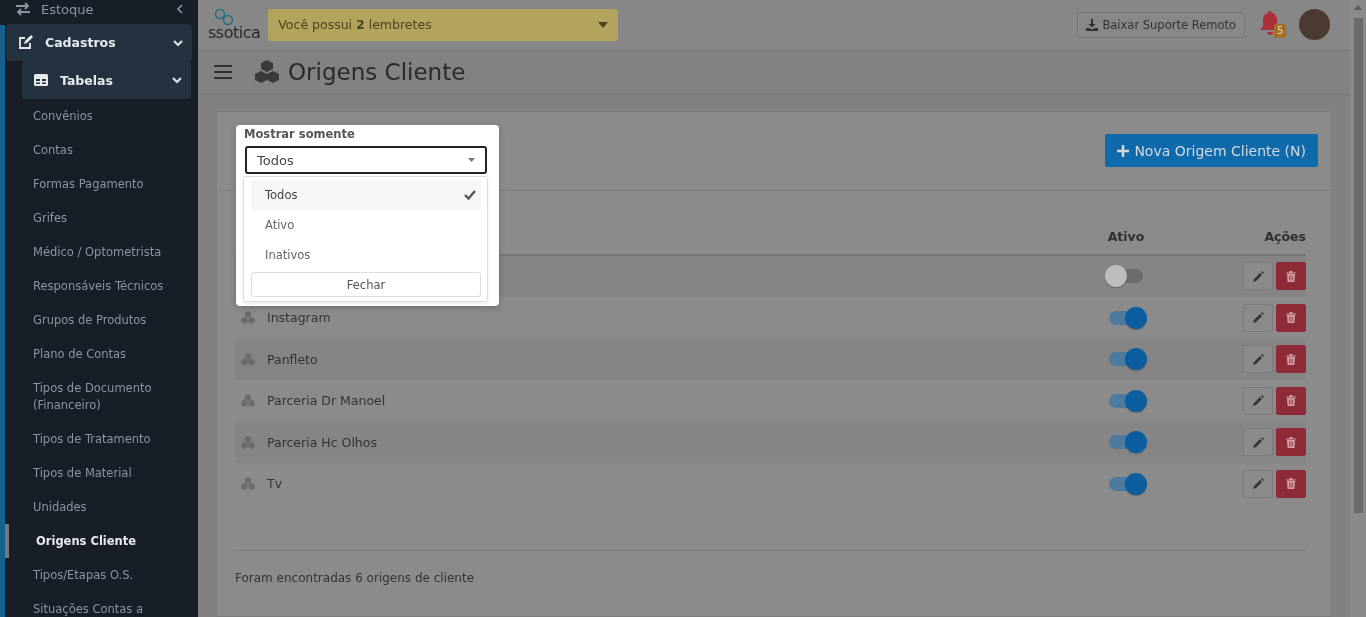 This screenshot has width=1366, height=617. What do you see at coordinates (366, 225) in the screenshot?
I see `dropdown-option: Ativo` at bounding box center [366, 225].